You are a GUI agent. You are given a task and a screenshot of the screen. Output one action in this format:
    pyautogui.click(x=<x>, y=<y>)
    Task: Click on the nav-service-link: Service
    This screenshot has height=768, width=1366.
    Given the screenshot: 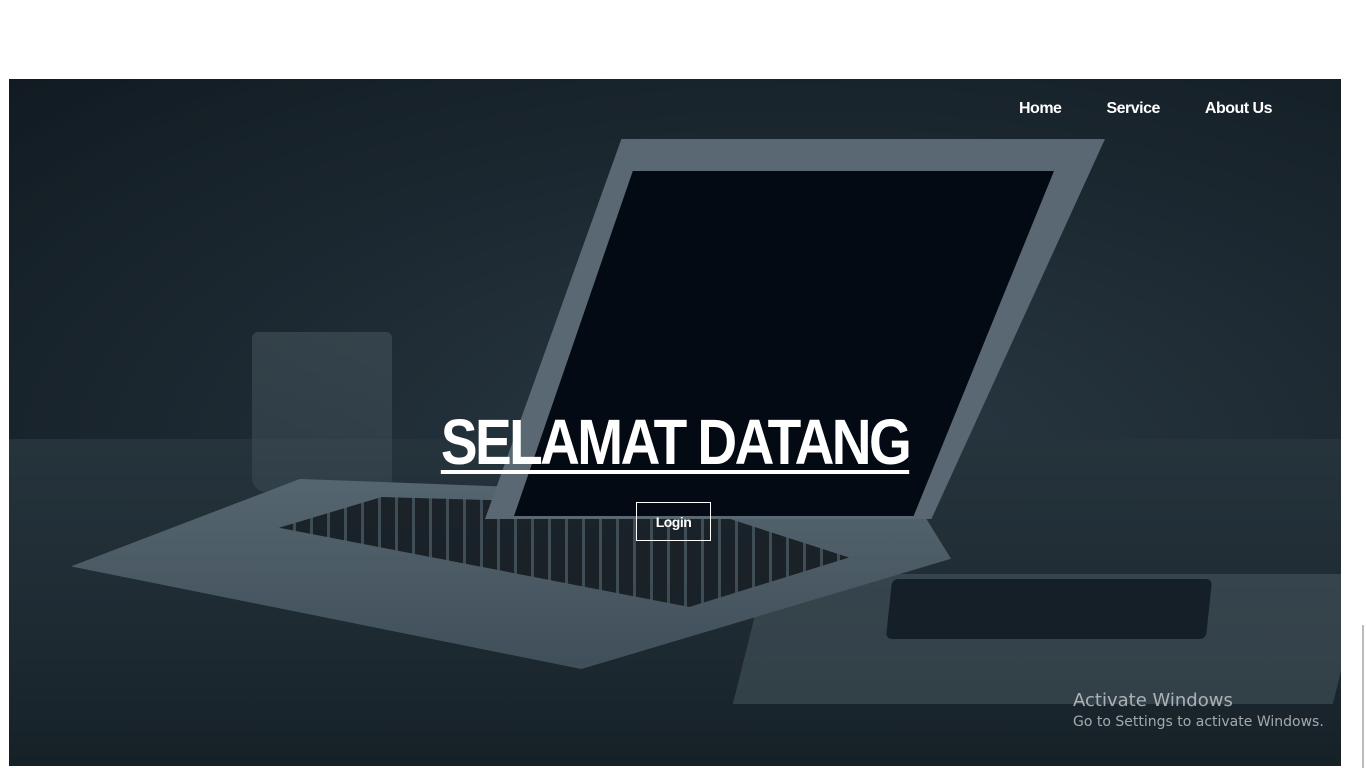 What is the action you would take?
    pyautogui.click(x=1133, y=109)
    